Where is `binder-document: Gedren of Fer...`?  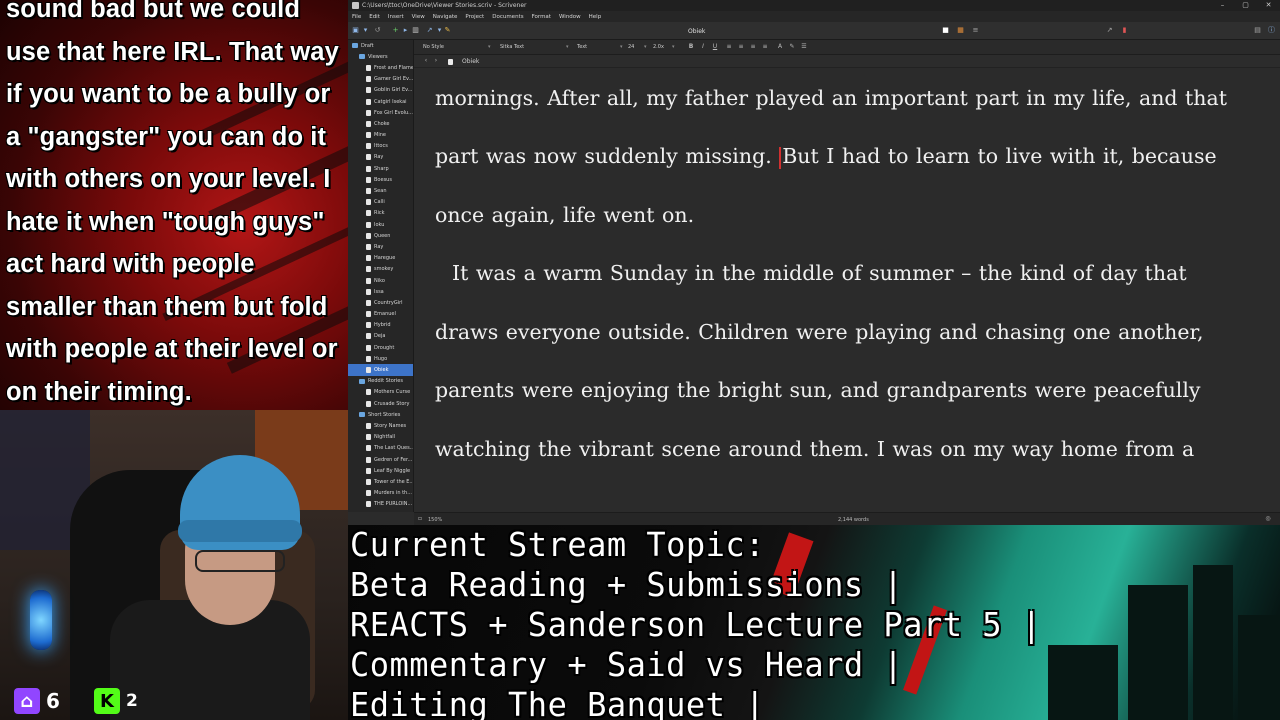
binder-document: Gedren of Fer... is located at coordinates (380, 459).